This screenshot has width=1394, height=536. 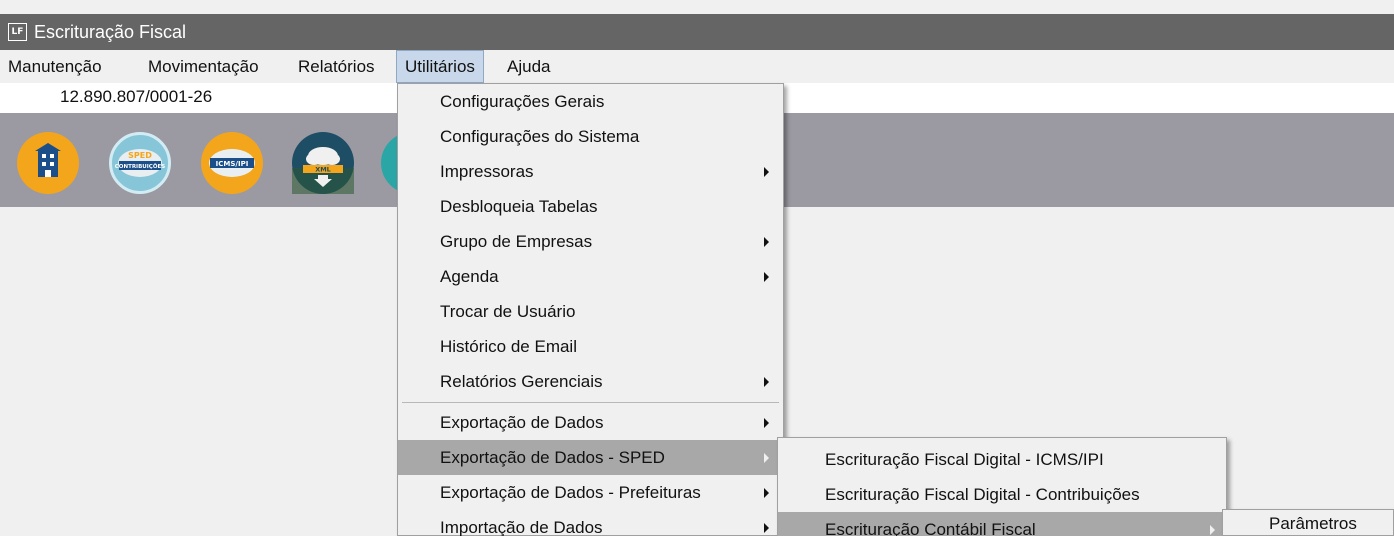 What do you see at coordinates (552, 457) in the screenshot?
I see `menu-item-label: Exportação de Dados - SPED` at bounding box center [552, 457].